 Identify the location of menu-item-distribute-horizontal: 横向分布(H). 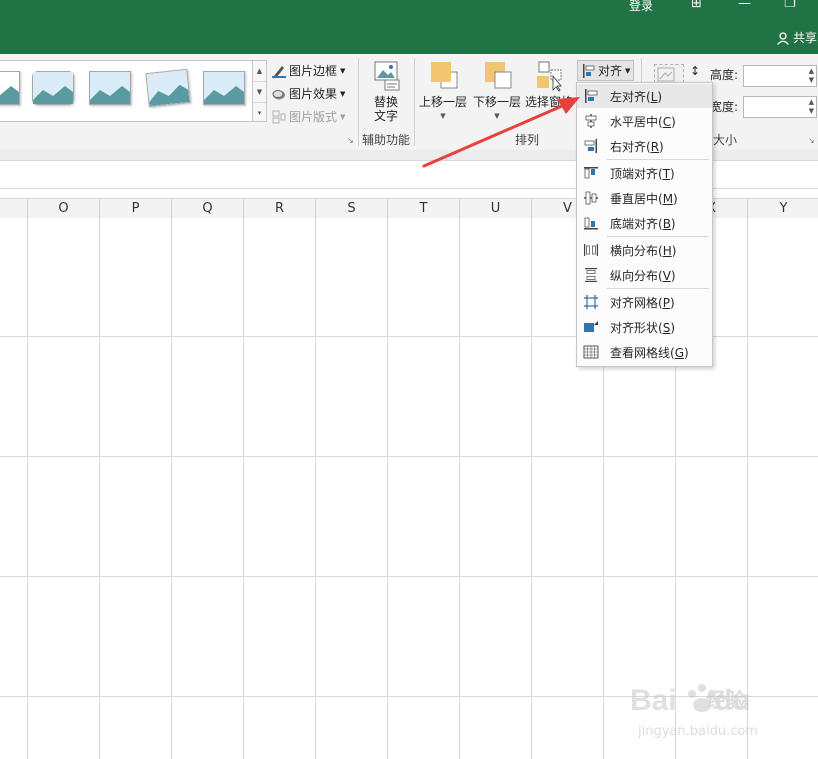
(644, 250).